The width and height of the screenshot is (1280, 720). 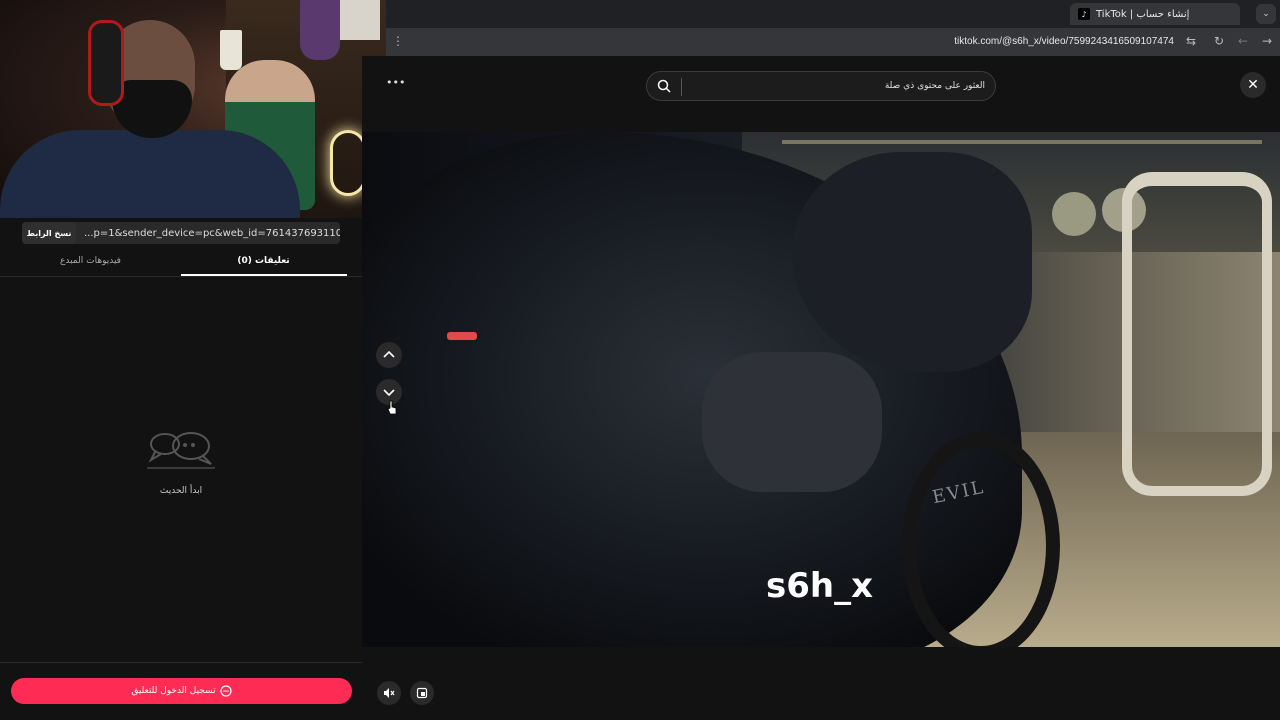 What do you see at coordinates (389, 393) in the screenshot?
I see `chevron-down-icon` at bounding box center [389, 393].